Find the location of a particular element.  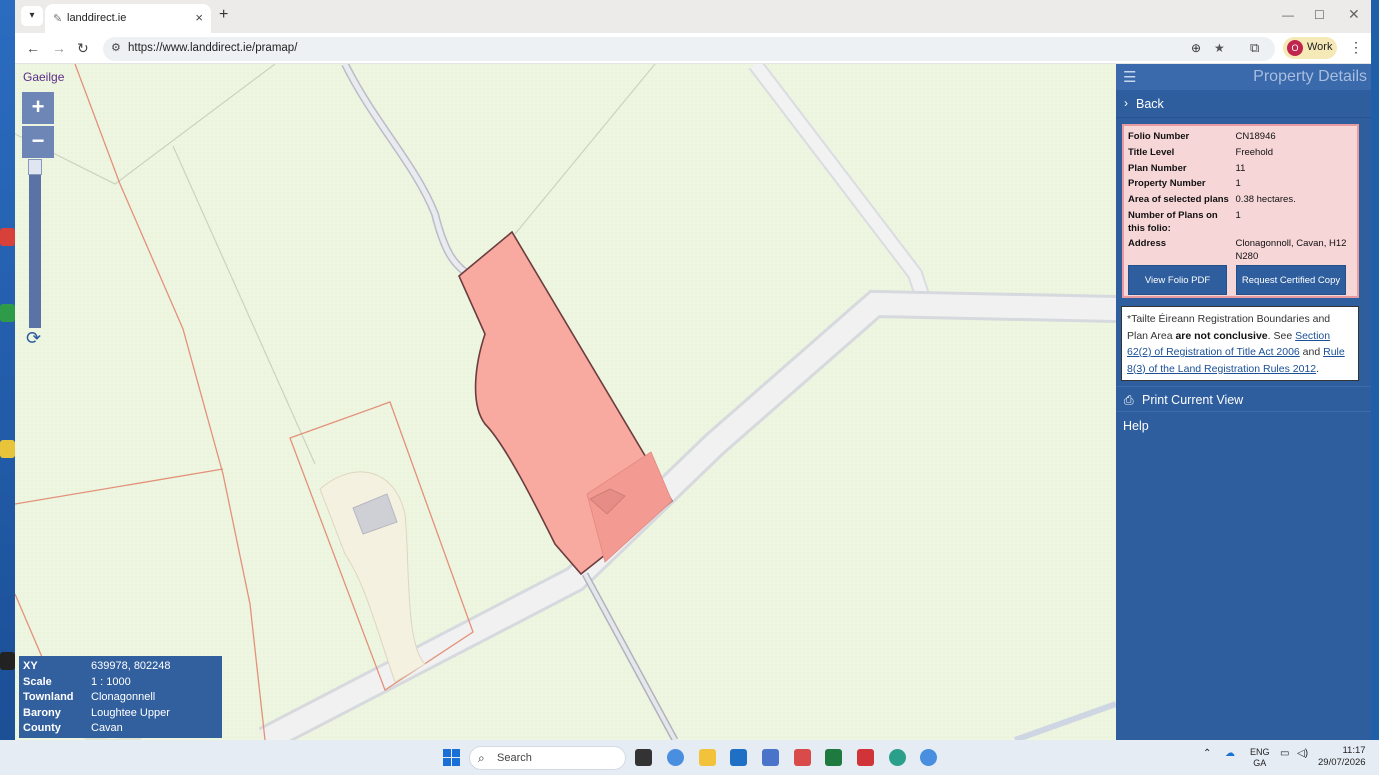

zoom-in-button: + is located at coordinates (38, 108).